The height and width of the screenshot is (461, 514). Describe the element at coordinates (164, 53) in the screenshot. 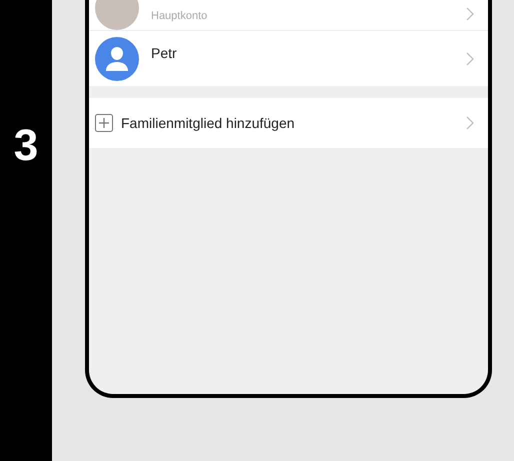

I see `member-name: Petr` at that location.